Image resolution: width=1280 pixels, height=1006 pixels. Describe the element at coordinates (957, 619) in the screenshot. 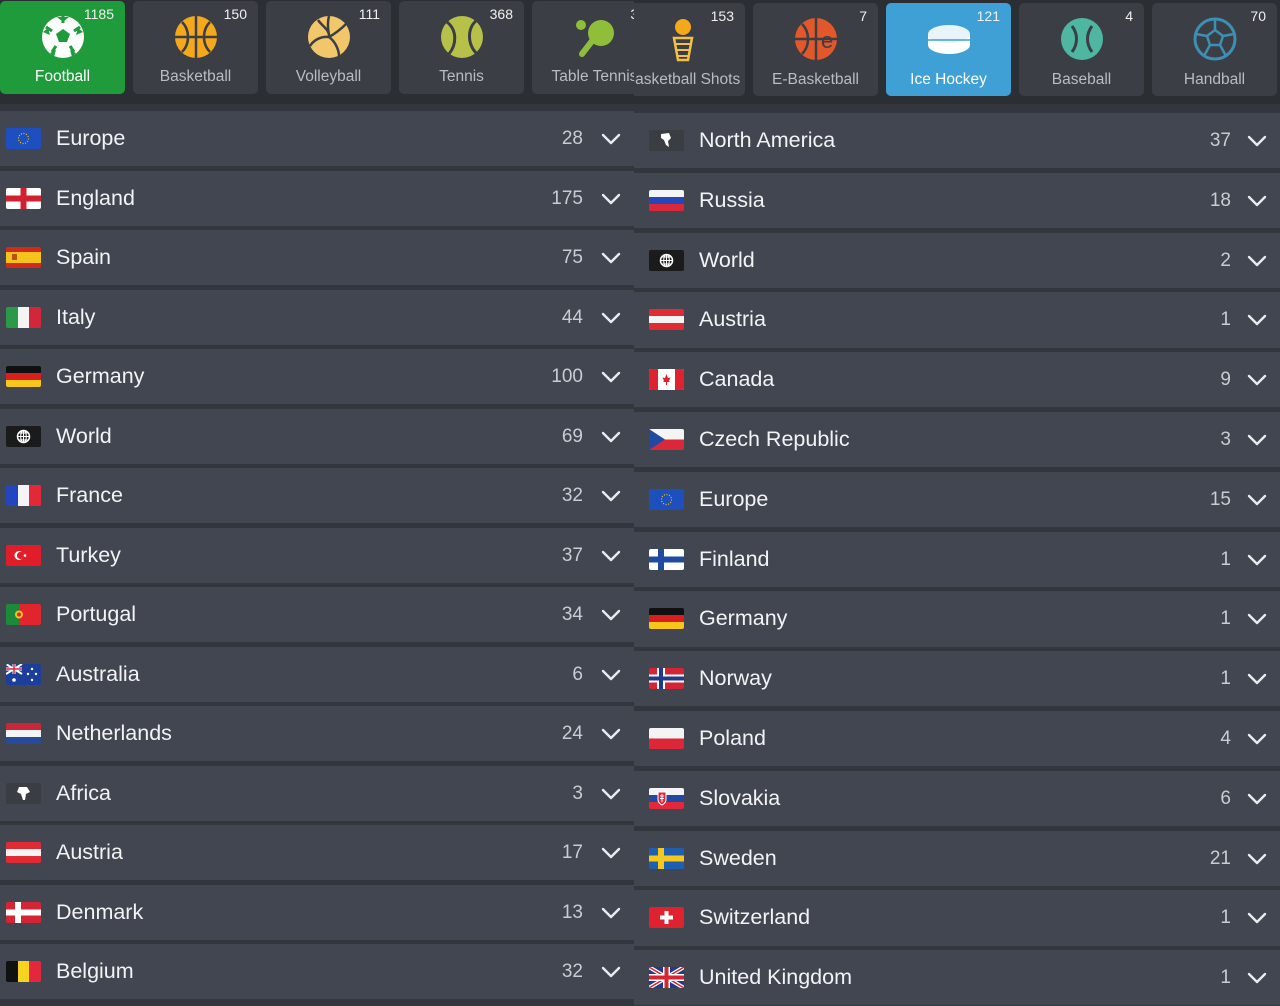

I see `region-row-germany: Germany 1` at that location.